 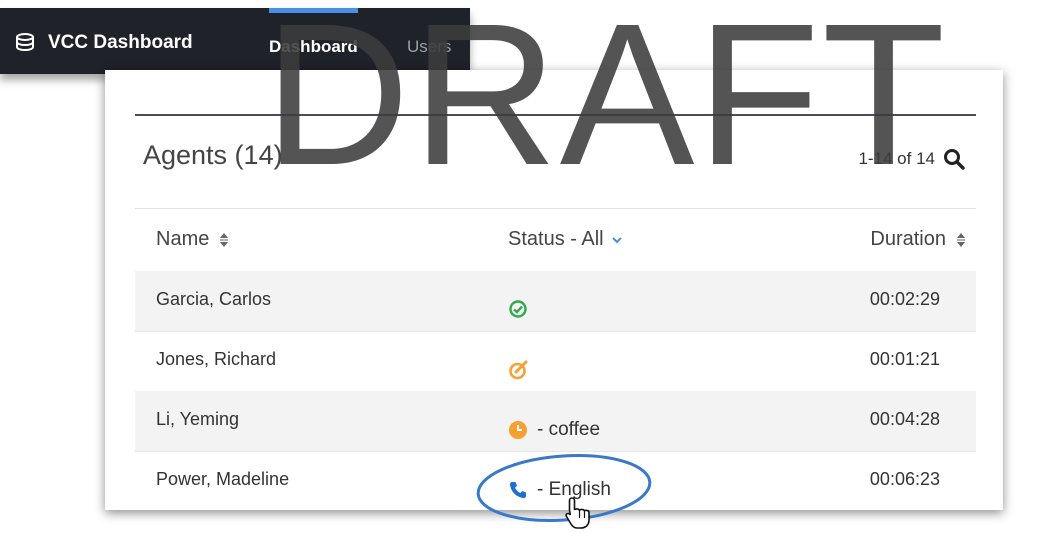 I want to click on column-status-header: Status - All, so click(x=565, y=239).